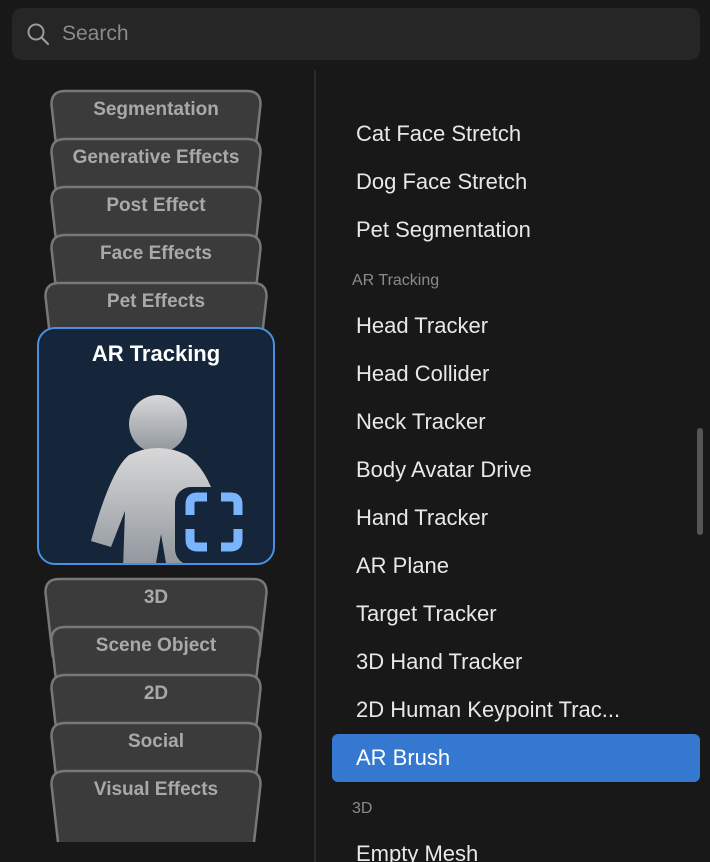 The image size is (710, 862). What do you see at coordinates (516, 566) in the screenshot?
I see `list-item: AR Plane` at bounding box center [516, 566].